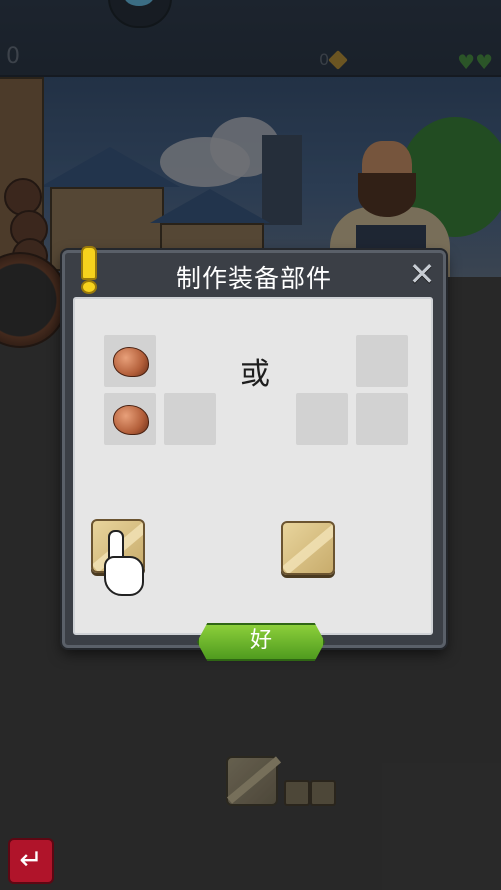  What do you see at coordinates (124, 576) in the screenshot?
I see `hand-palm` at bounding box center [124, 576].